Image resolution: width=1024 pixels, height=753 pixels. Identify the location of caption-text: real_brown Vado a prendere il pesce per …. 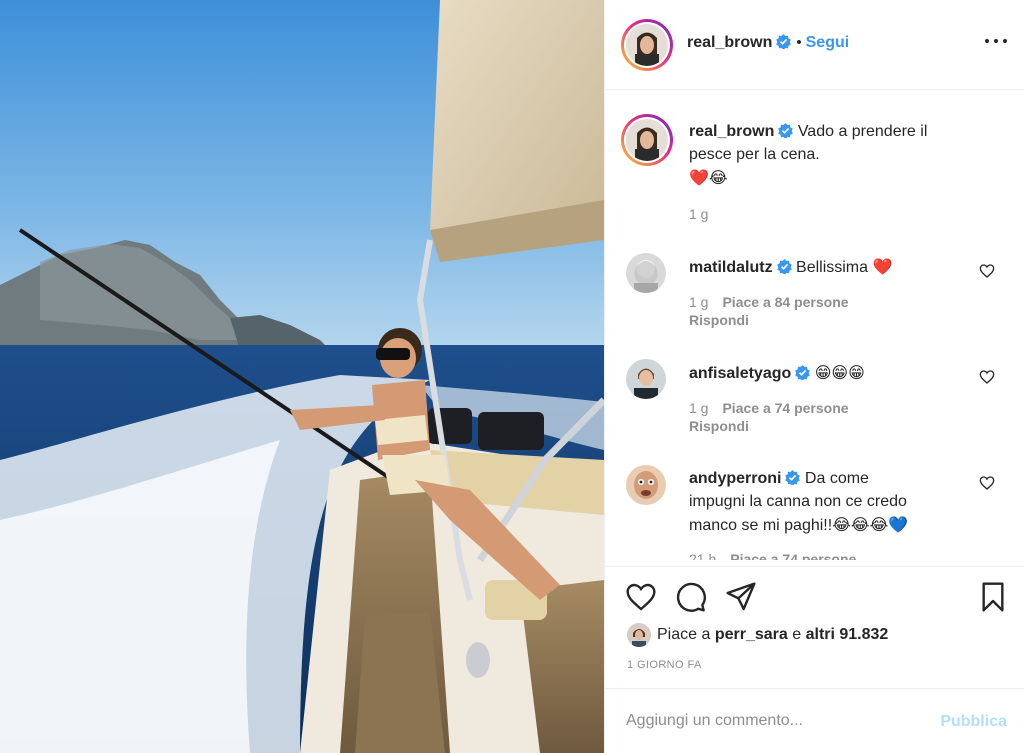
(829, 155).